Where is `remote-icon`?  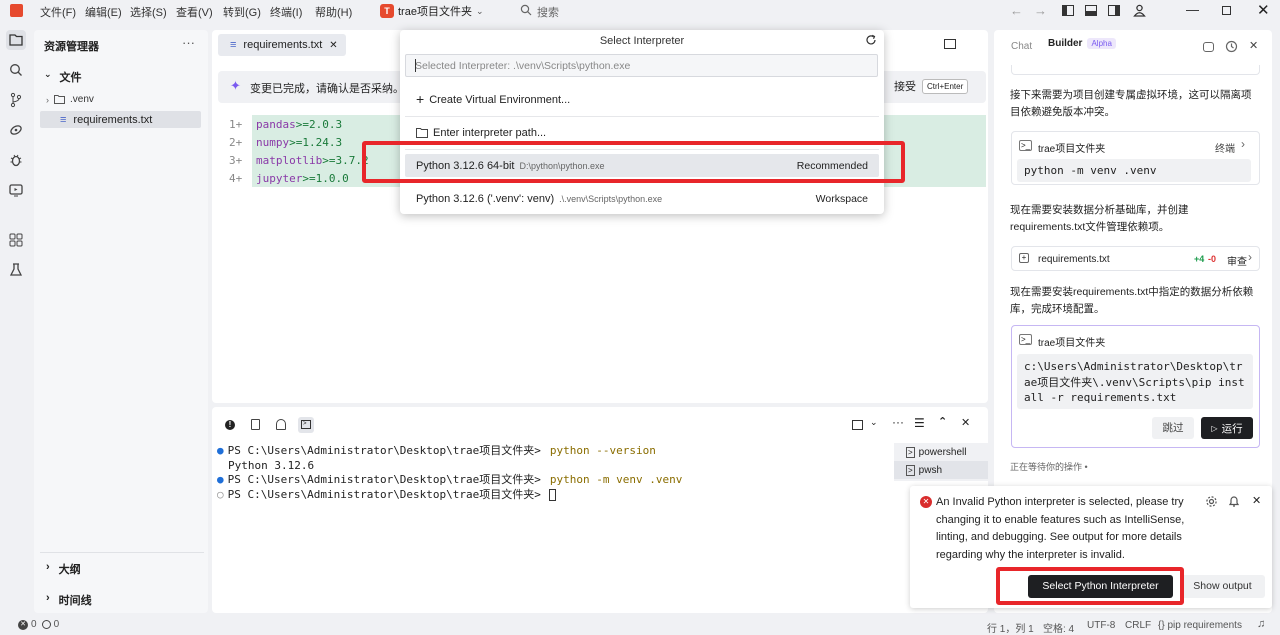 remote-icon is located at coordinates (16, 130).